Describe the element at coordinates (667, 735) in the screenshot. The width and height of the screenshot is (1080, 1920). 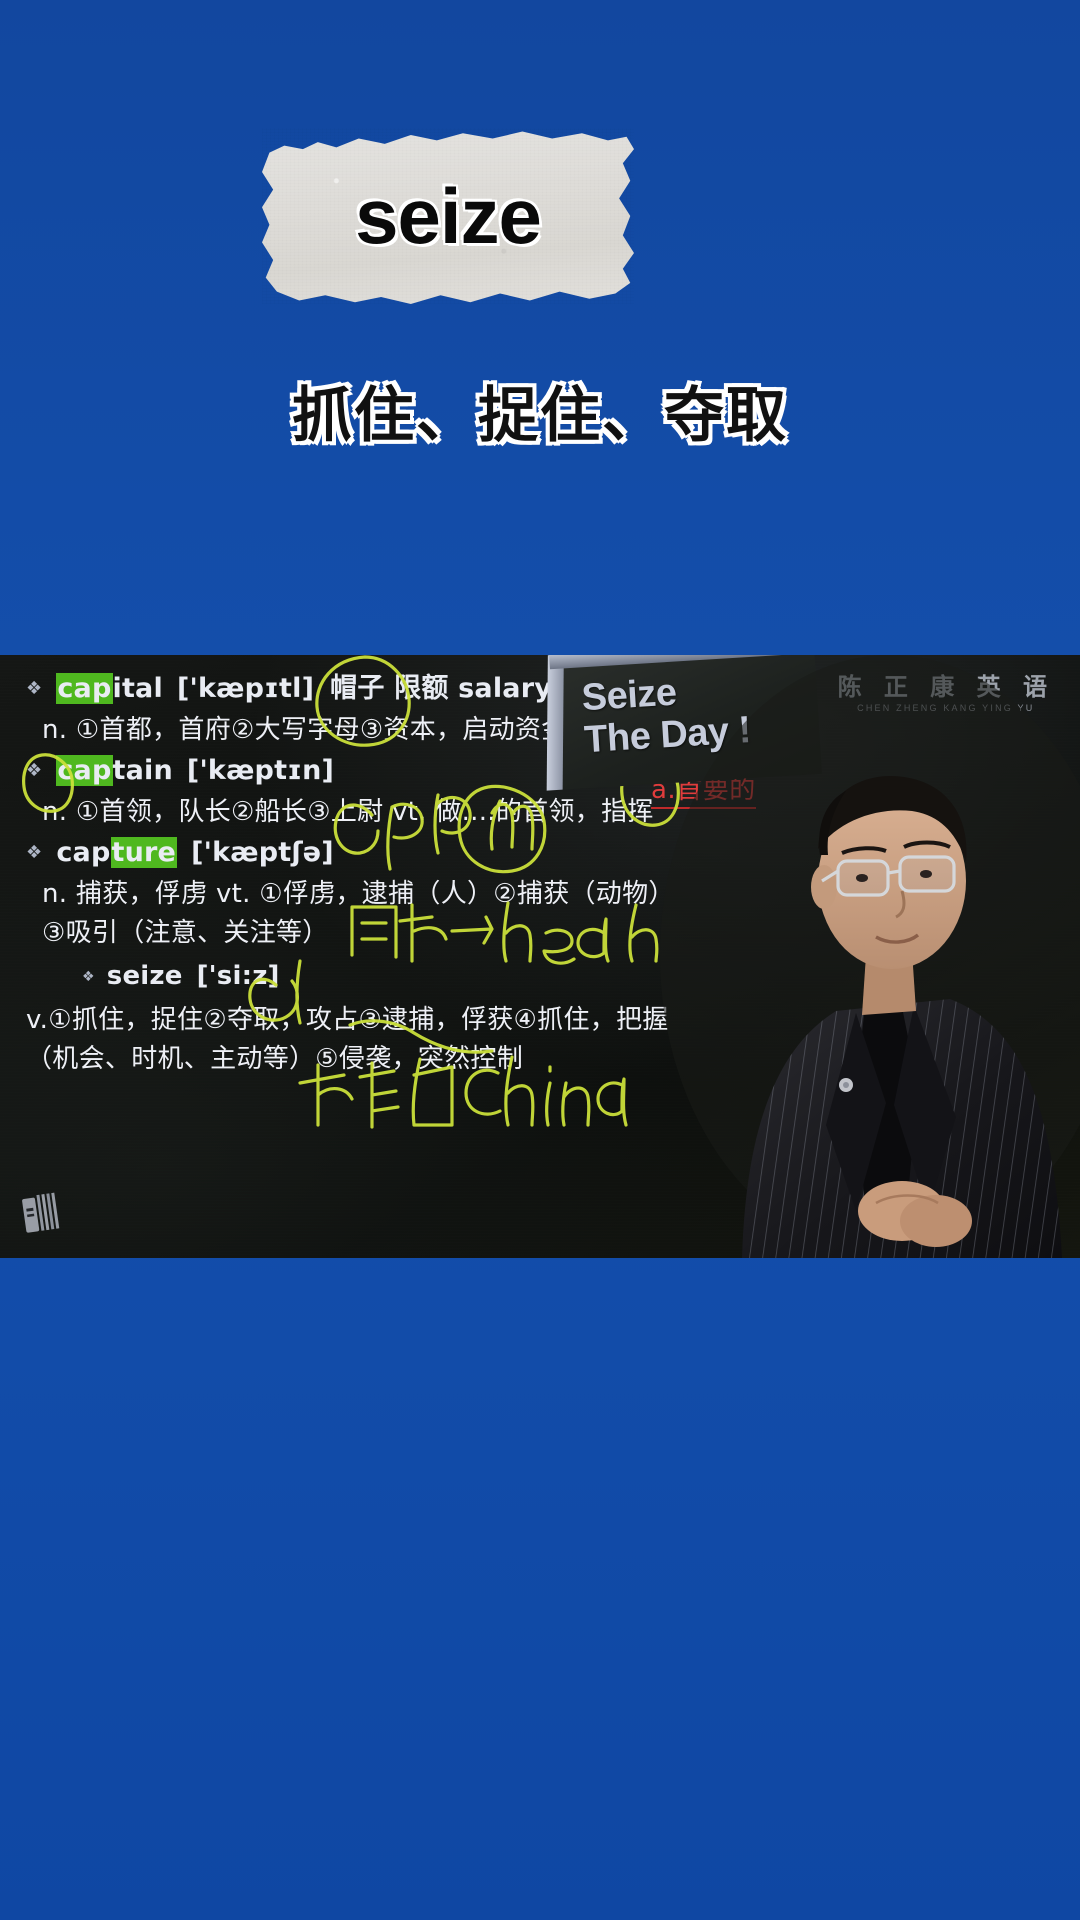
I see `poster-line-2: The Day !` at that location.